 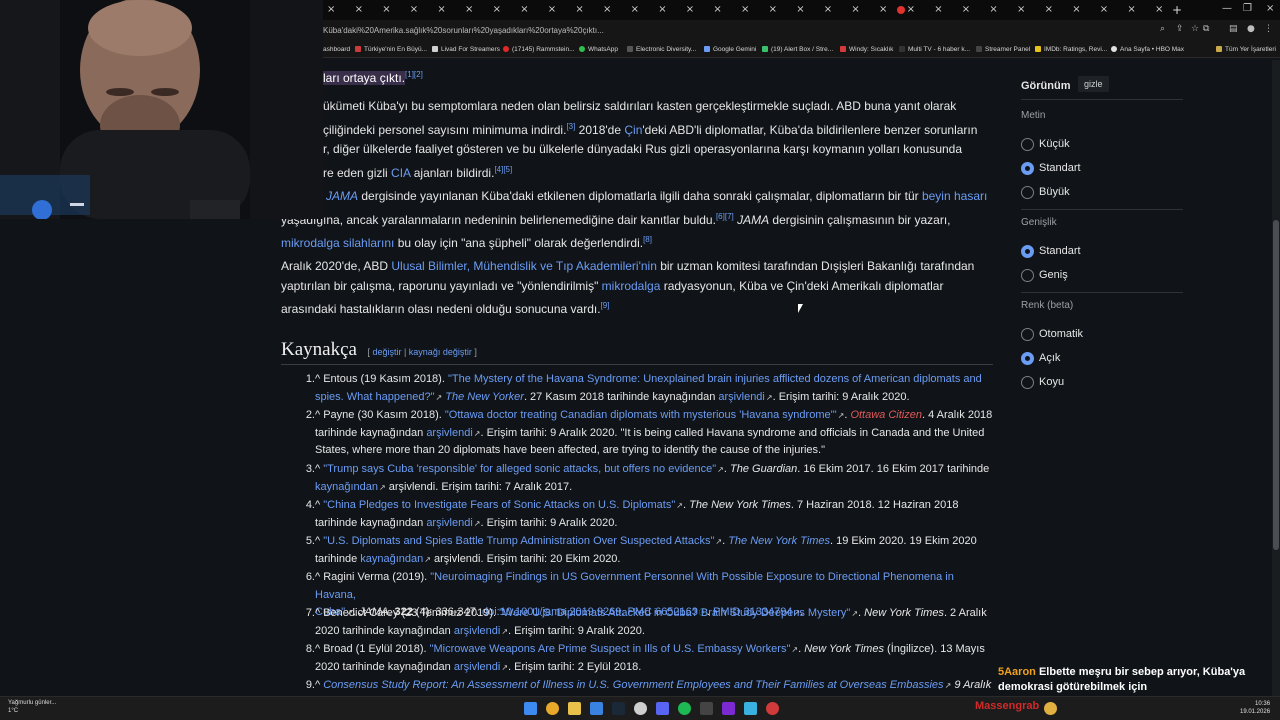 What do you see at coordinates (605, 305) in the screenshot?
I see `citation-link: [9]` at bounding box center [605, 305].